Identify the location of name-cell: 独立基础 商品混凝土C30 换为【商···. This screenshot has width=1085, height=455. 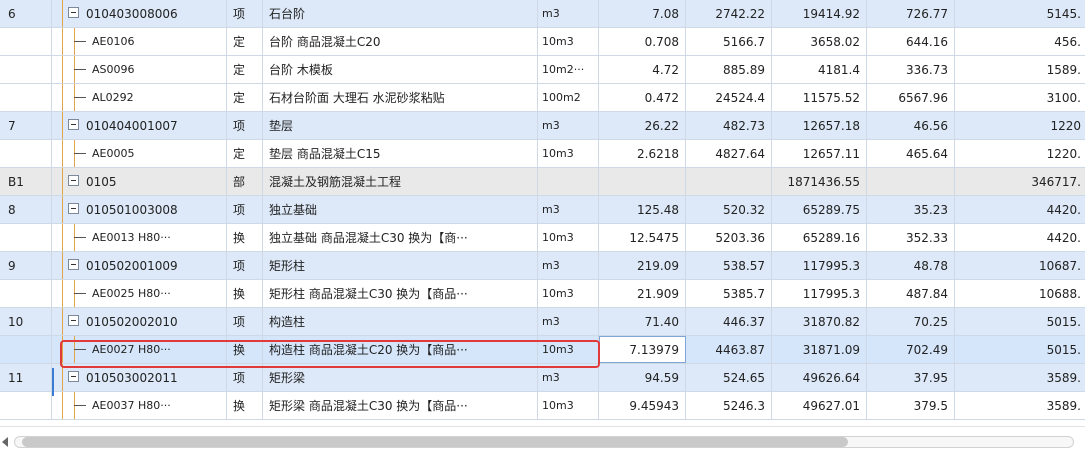
(400, 237).